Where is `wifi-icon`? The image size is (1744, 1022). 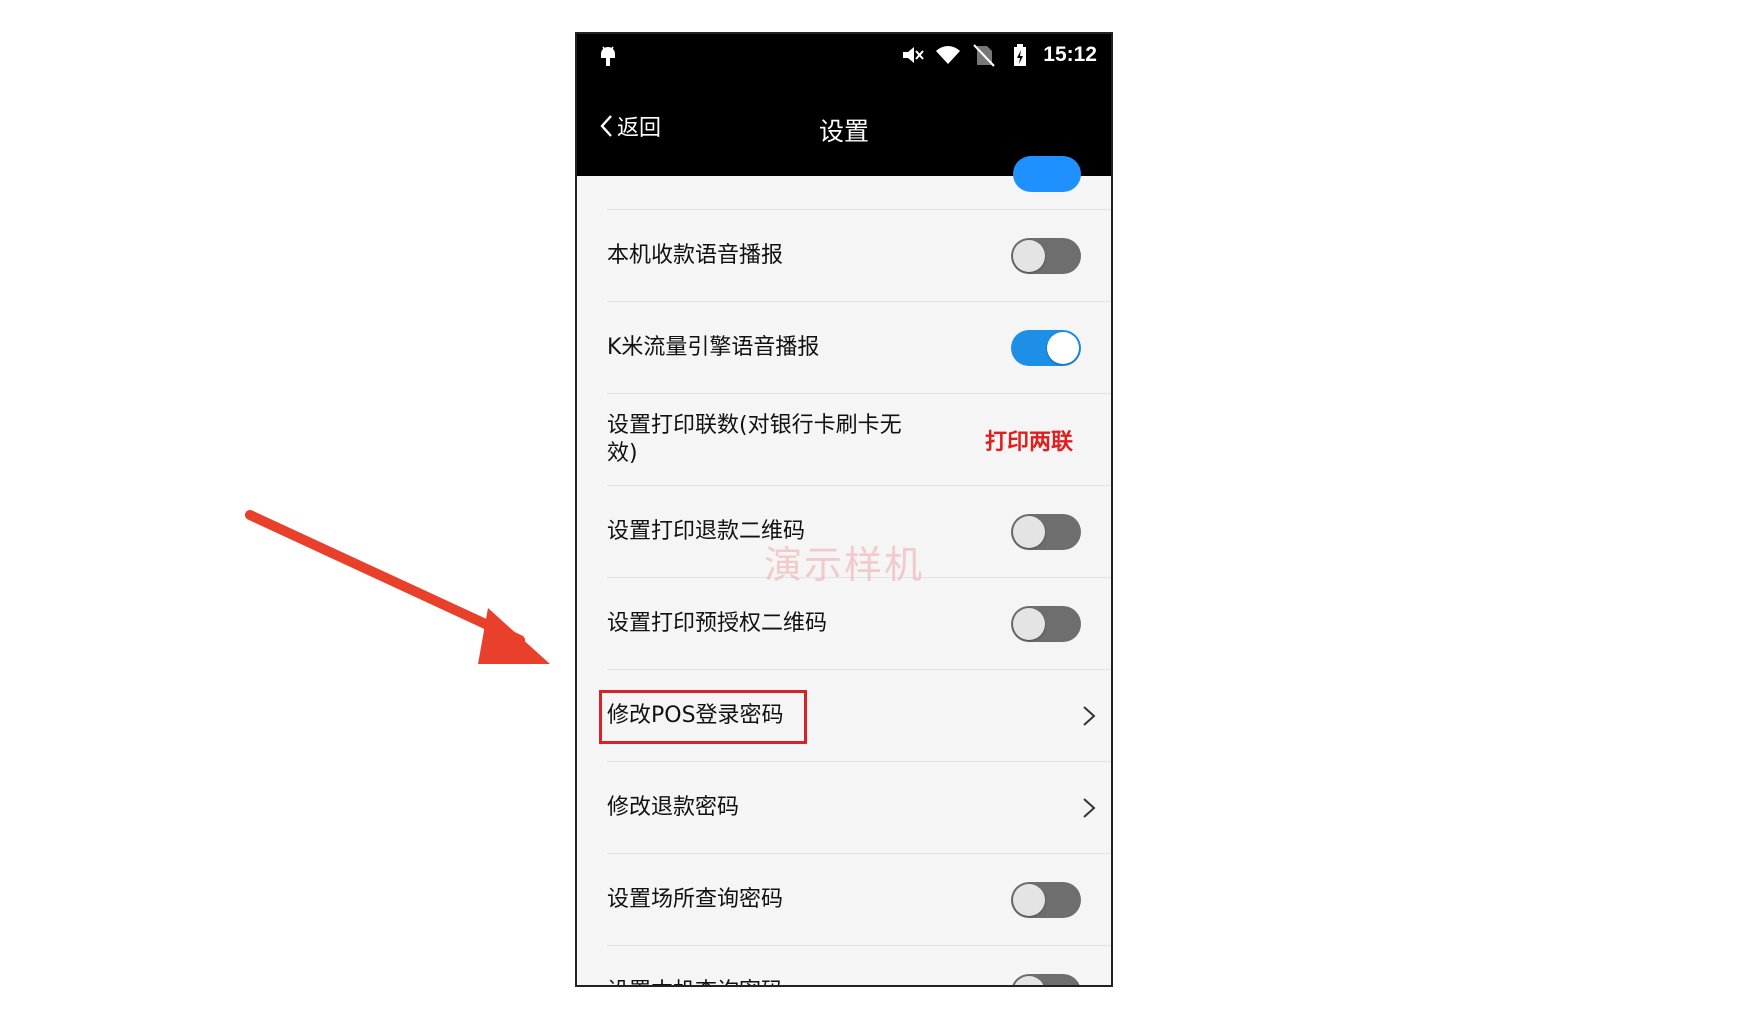 wifi-icon is located at coordinates (948, 55).